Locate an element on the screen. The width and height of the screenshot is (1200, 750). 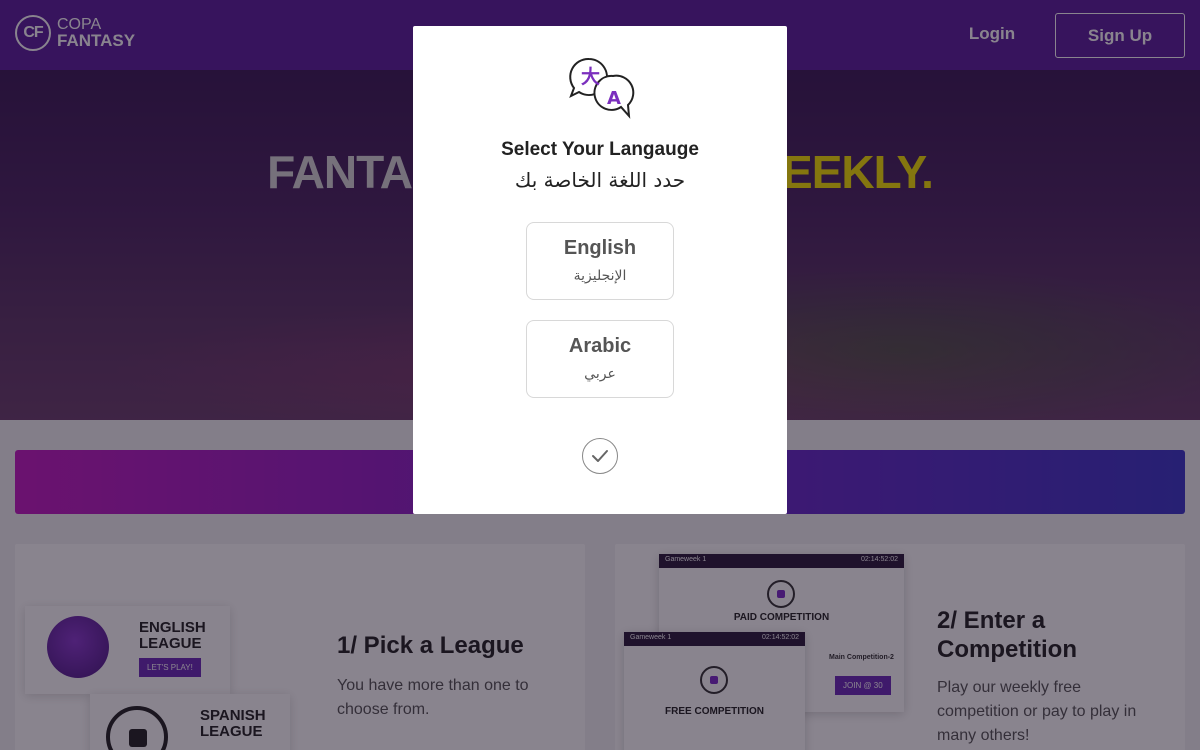
svg-text: A is located at coordinates (614, 98).